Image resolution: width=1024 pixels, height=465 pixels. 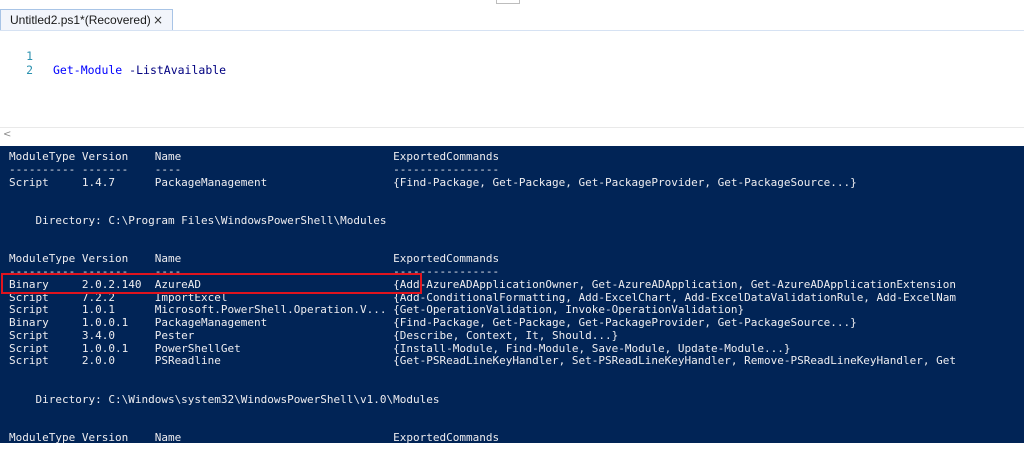 What do you see at coordinates (88, 70) in the screenshot?
I see `cmdlet-token: Get-Module` at bounding box center [88, 70].